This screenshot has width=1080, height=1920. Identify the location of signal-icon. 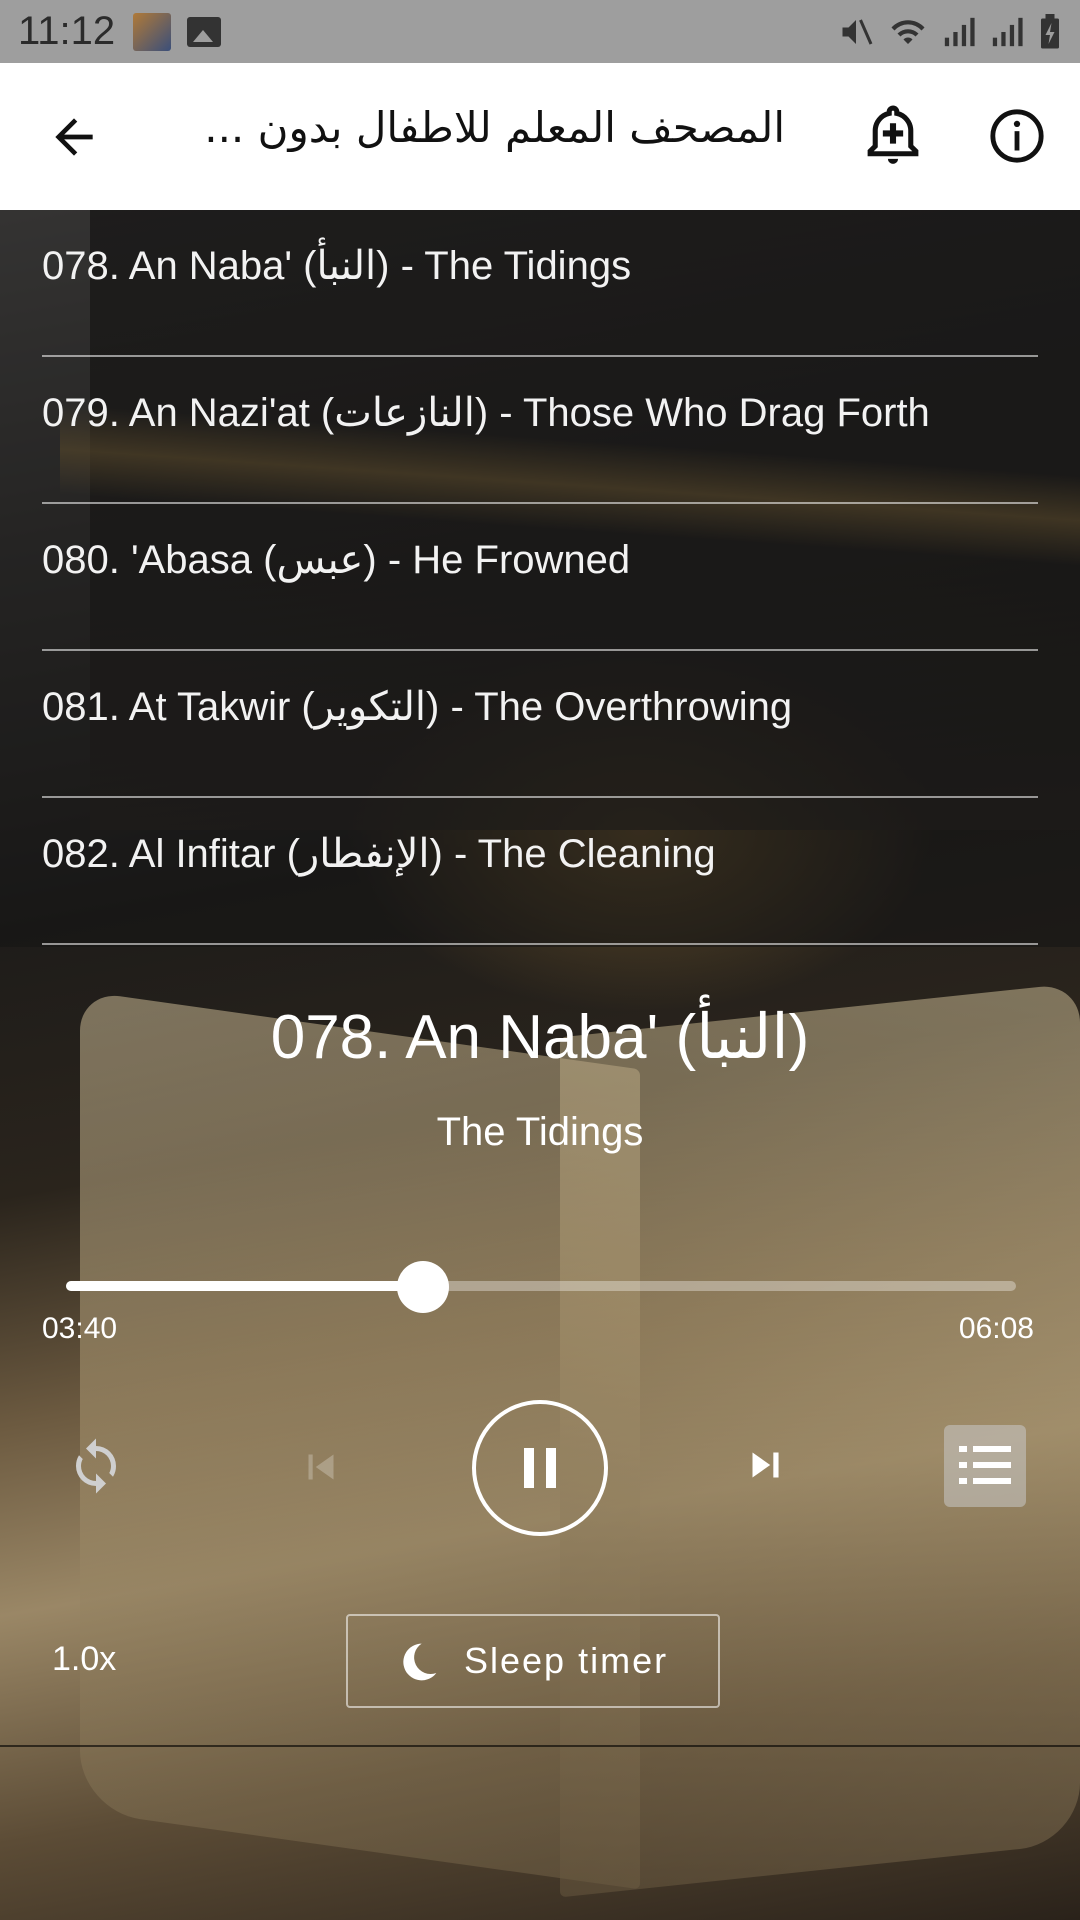
(959, 31).